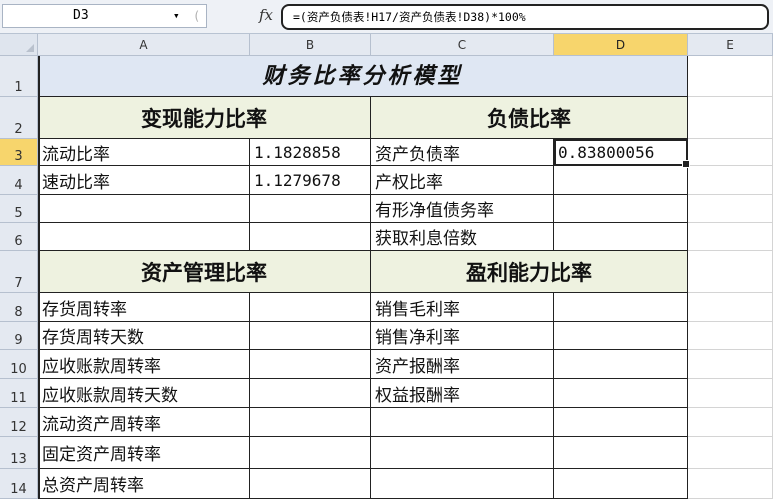 The image size is (773, 499). What do you see at coordinates (144, 307) in the screenshot?
I see `cell-a8: 存货周转率` at bounding box center [144, 307].